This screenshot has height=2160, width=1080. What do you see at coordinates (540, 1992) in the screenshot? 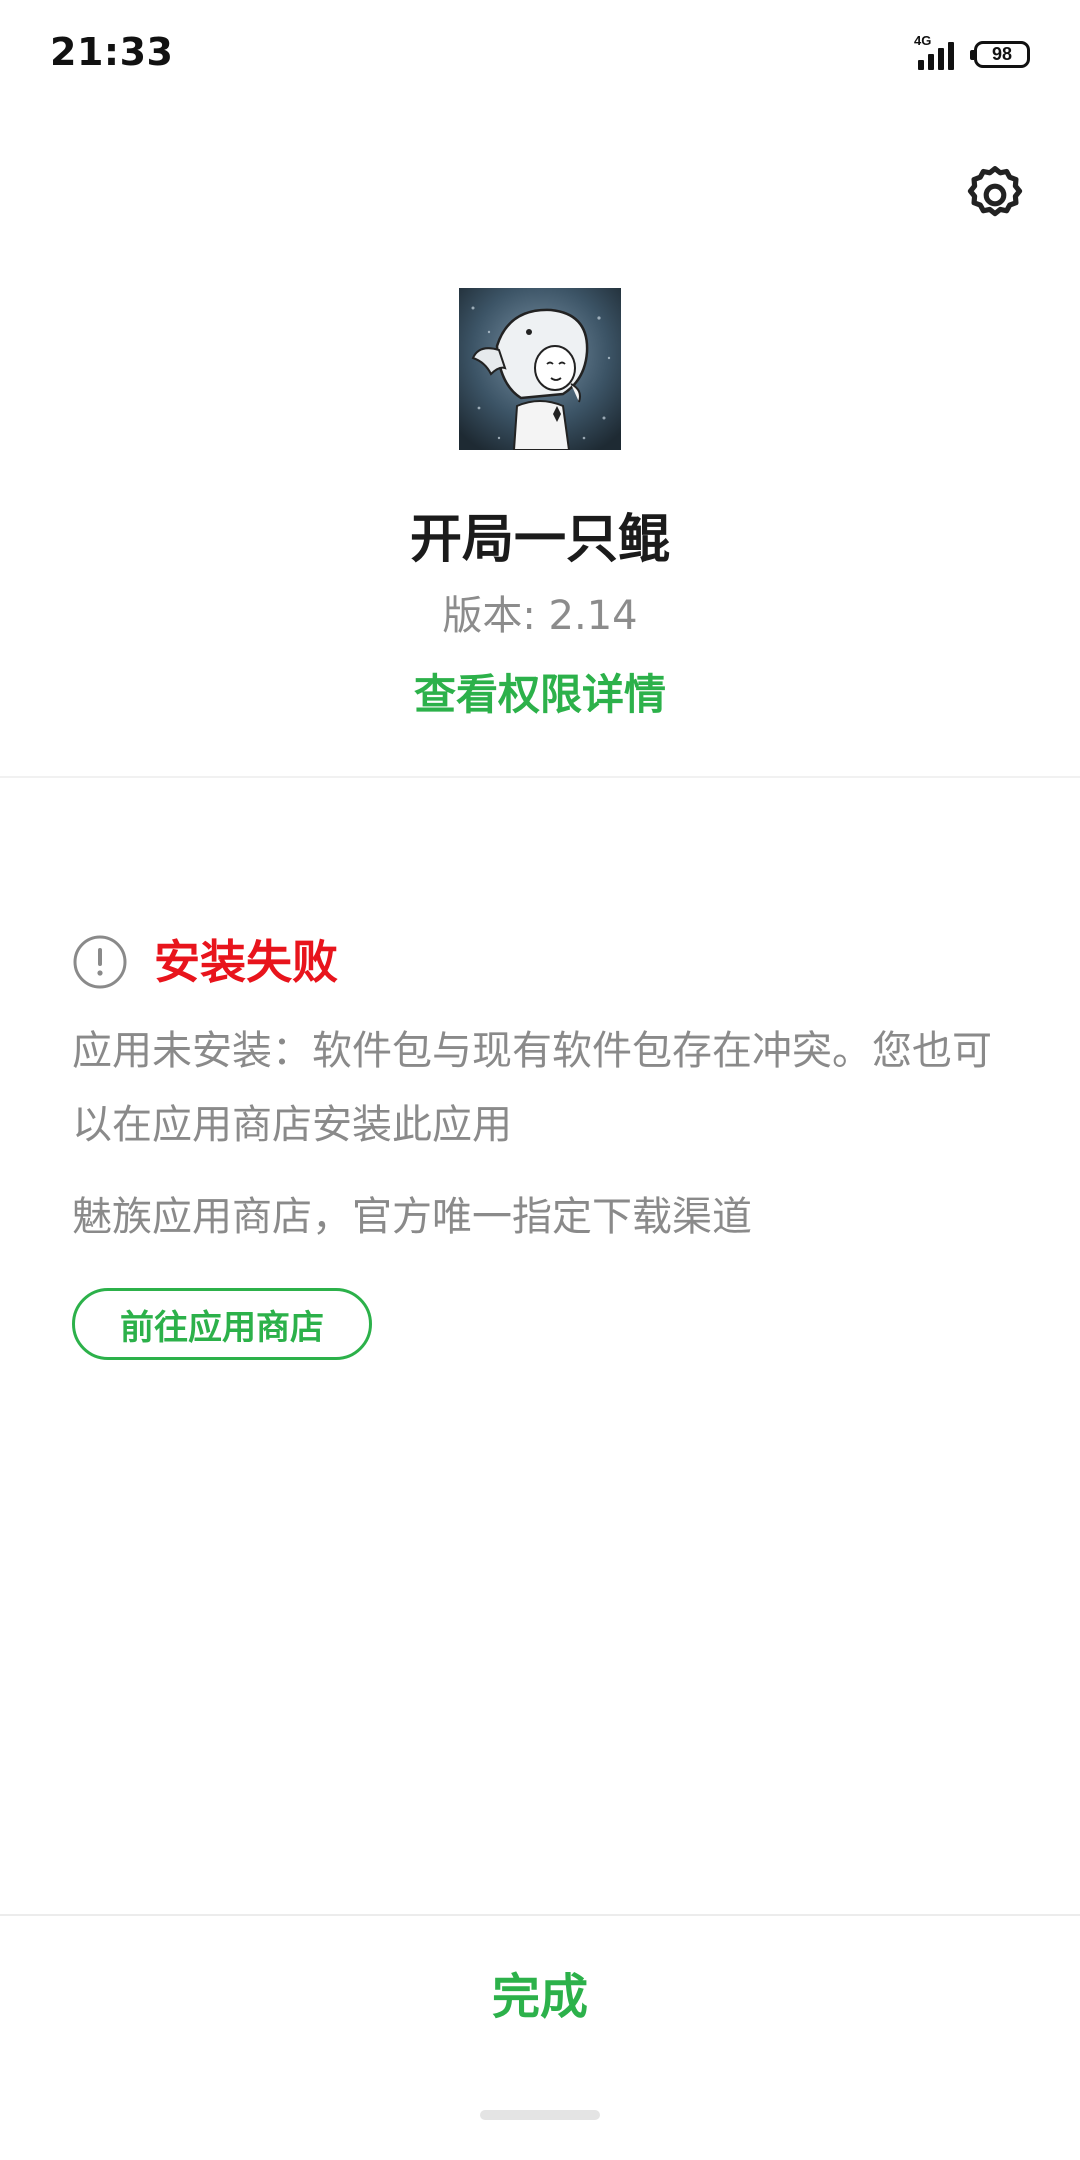
I see `done-button: 完成` at bounding box center [540, 1992].